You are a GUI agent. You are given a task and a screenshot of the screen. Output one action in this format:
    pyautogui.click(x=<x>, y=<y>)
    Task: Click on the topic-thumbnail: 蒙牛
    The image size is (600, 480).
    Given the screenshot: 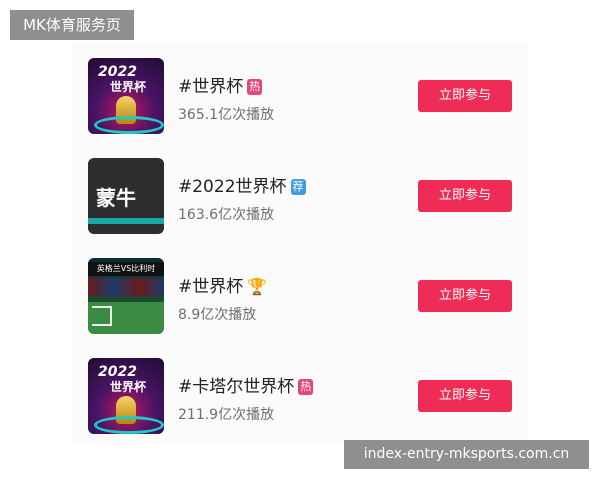 What is the action you would take?
    pyautogui.click(x=126, y=196)
    